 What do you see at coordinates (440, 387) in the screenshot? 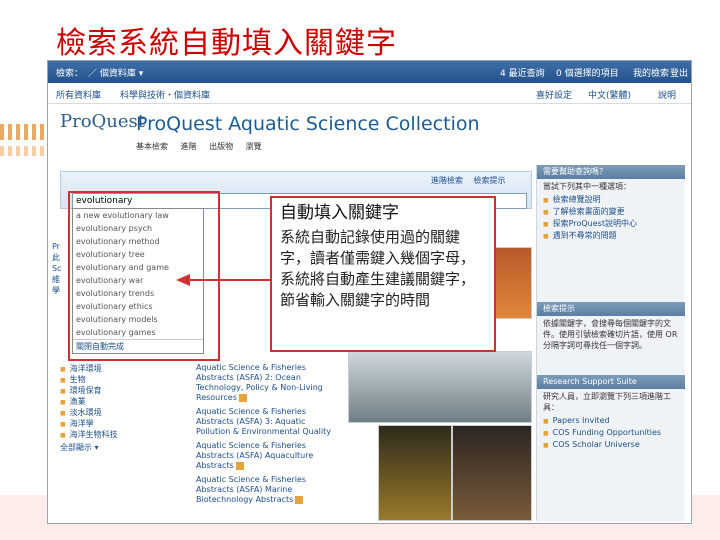
I see `seal-photo` at bounding box center [440, 387].